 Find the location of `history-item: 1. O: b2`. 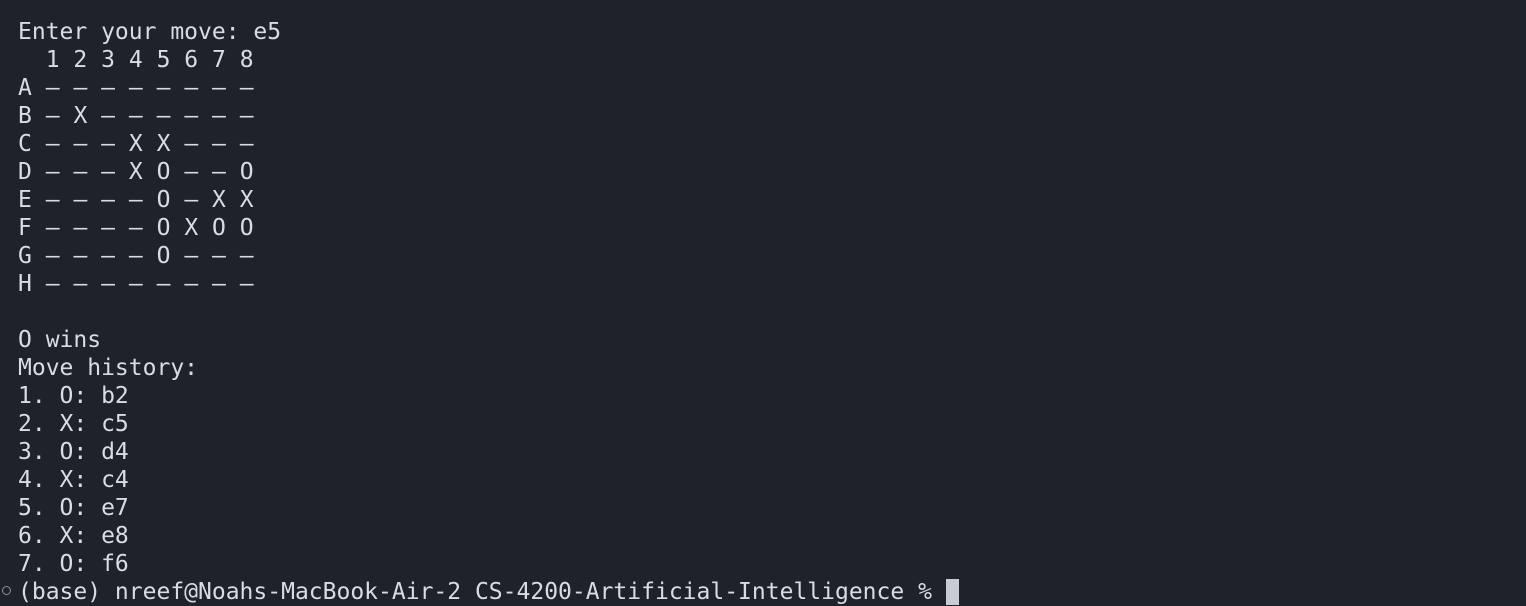

history-item: 1. O: b2 is located at coordinates (73, 396).